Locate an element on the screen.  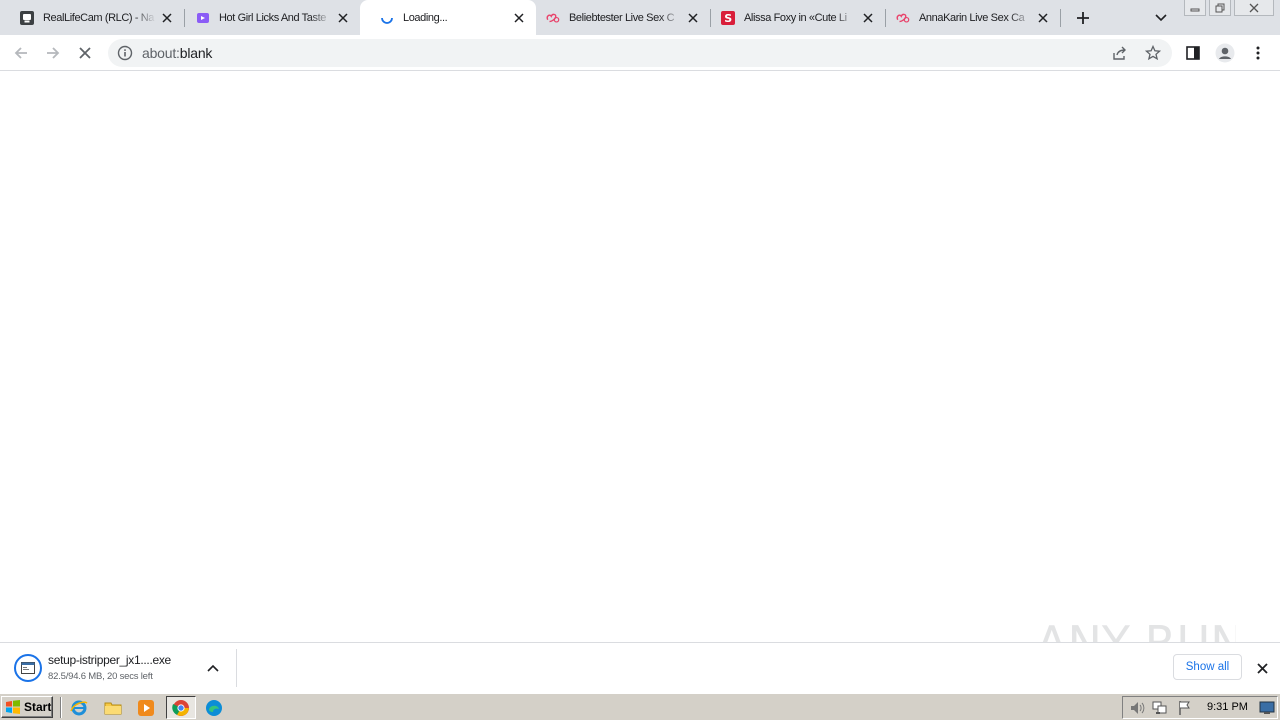
url-text: about:blank is located at coordinates (177, 53).